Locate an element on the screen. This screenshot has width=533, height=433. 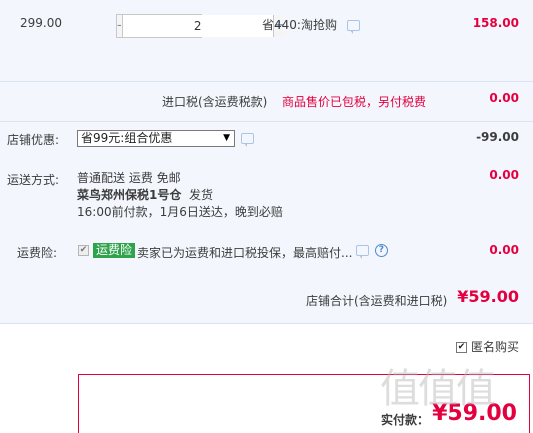
warehouse-name: 菜鸟郑州保税1号仓 is located at coordinates (129, 195).